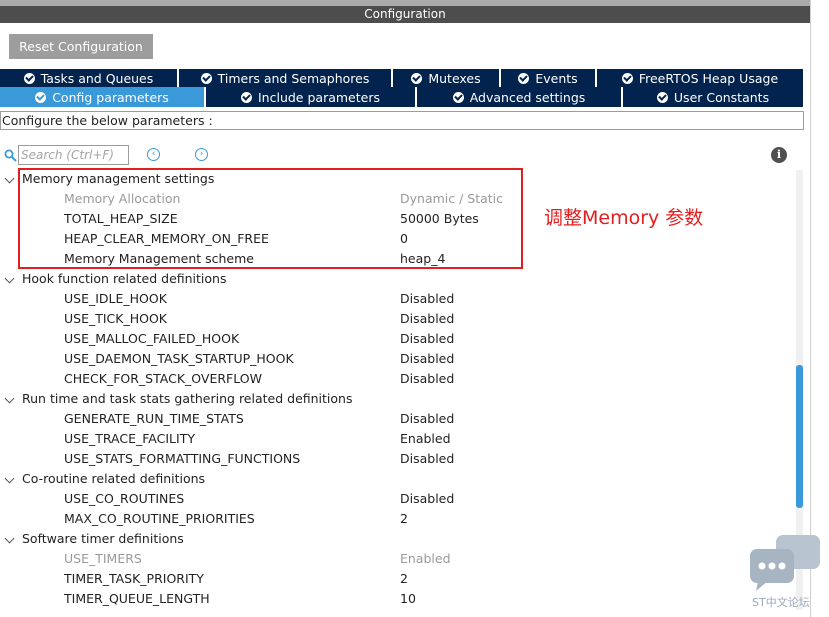 This screenshot has height=617, width=829. What do you see at coordinates (785, 563) in the screenshot?
I see `chat-bubbles-icon` at bounding box center [785, 563].